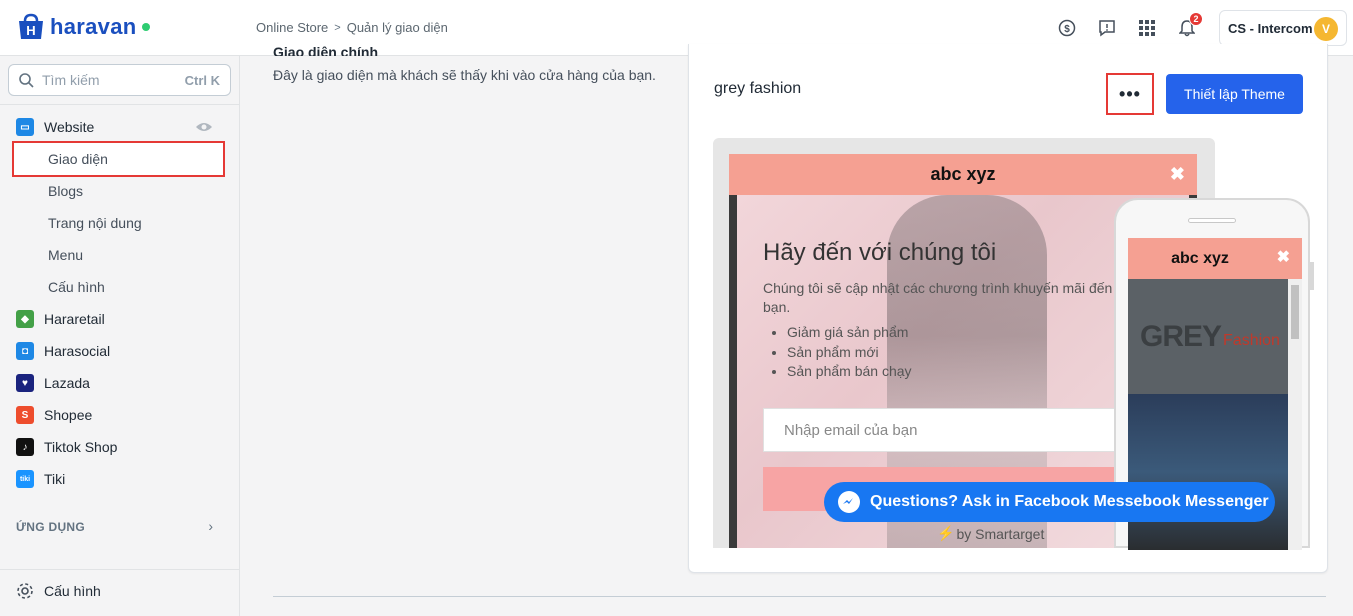 This screenshot has height=616, width=1353. What do you see at coordinates (1181, 336) in the screenshot?
I see `grey-logo: GREY` at bounding box center [1181, 336].